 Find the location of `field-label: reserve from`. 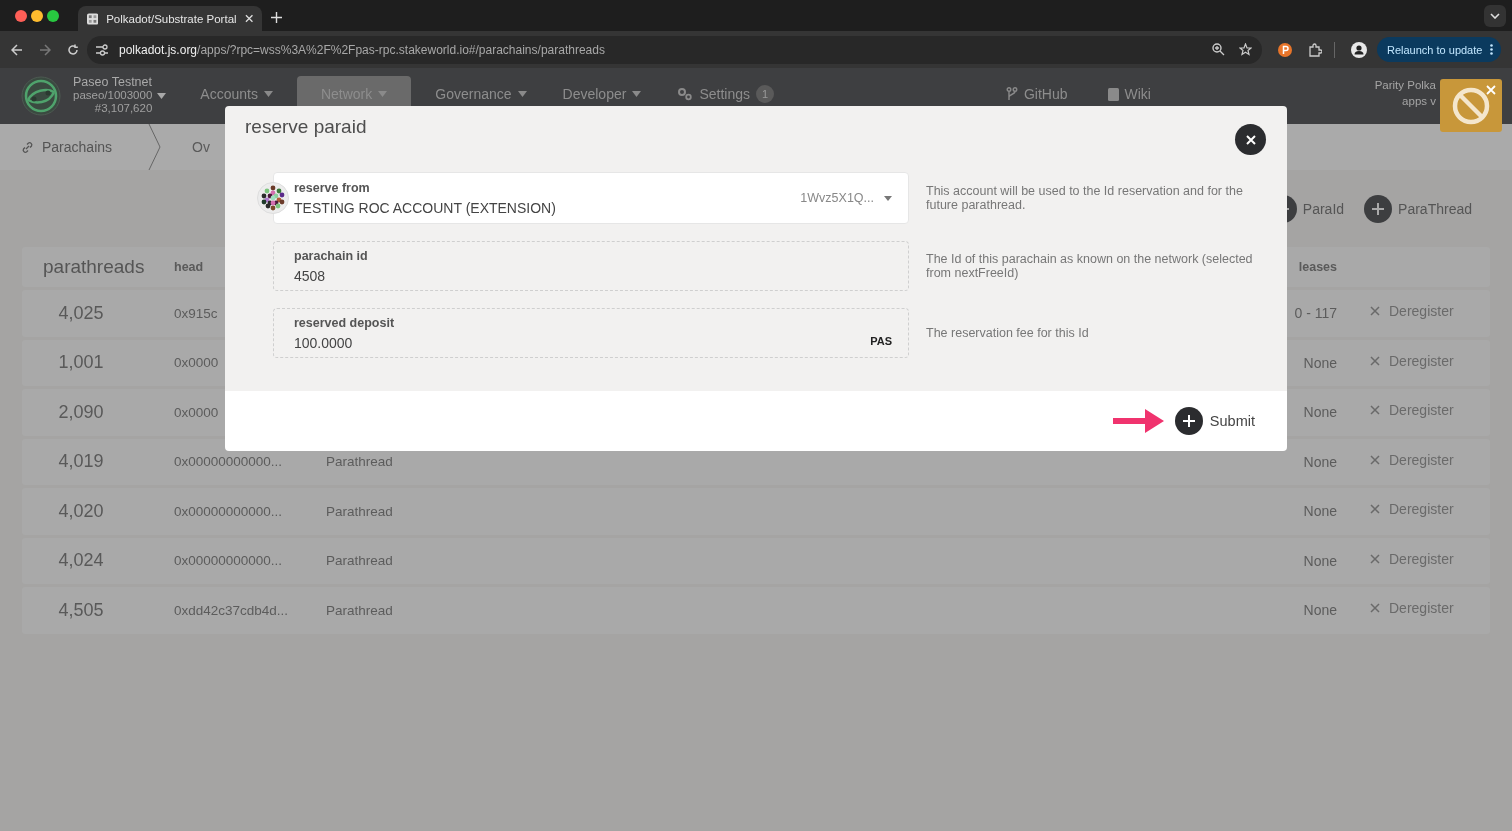

field-label: reserve from is located at coordinates (332, 187).